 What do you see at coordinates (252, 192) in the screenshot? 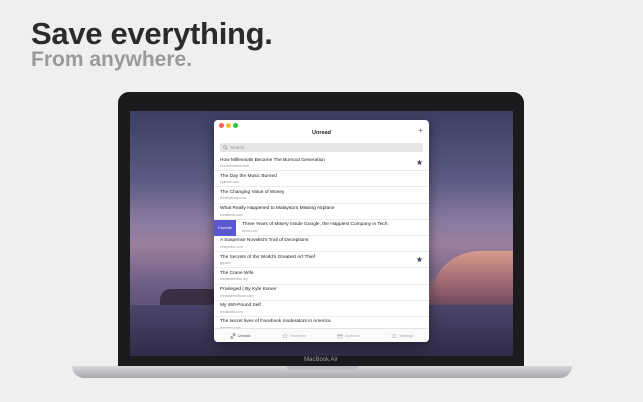
I see `article-title: The Changing Value of Money` at bounding box center [252, 192].